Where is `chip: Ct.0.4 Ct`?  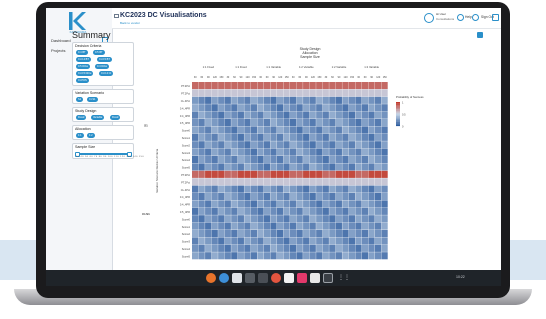 chip: Ct.0.4 Ct is located at coordinates (106, 73).